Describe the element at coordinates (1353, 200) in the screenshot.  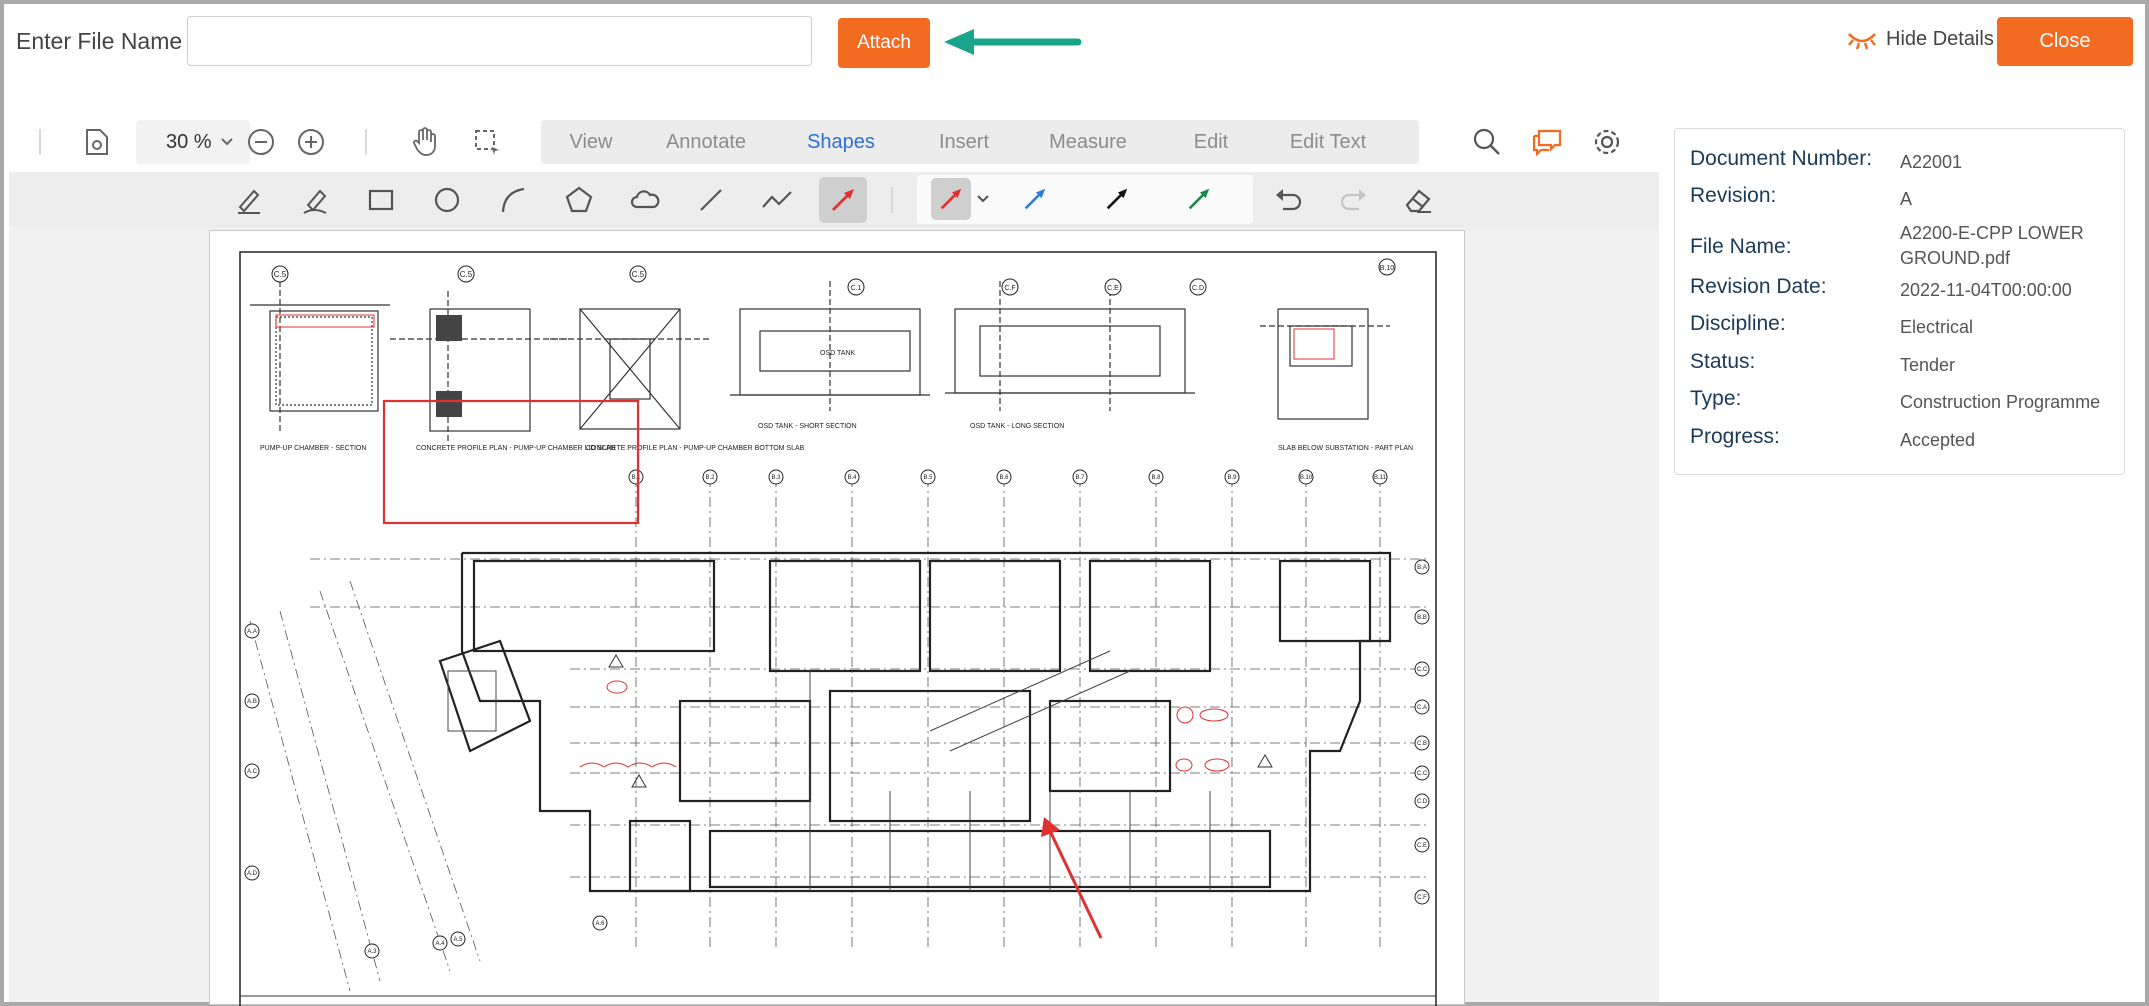
I see `redo-icon` at that location.